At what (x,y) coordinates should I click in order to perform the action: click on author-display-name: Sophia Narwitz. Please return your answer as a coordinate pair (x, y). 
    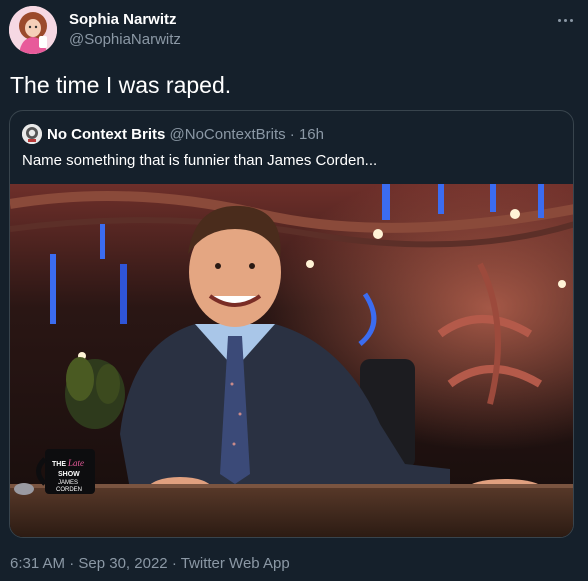
    Looking at the image, I should click on (123, 19).